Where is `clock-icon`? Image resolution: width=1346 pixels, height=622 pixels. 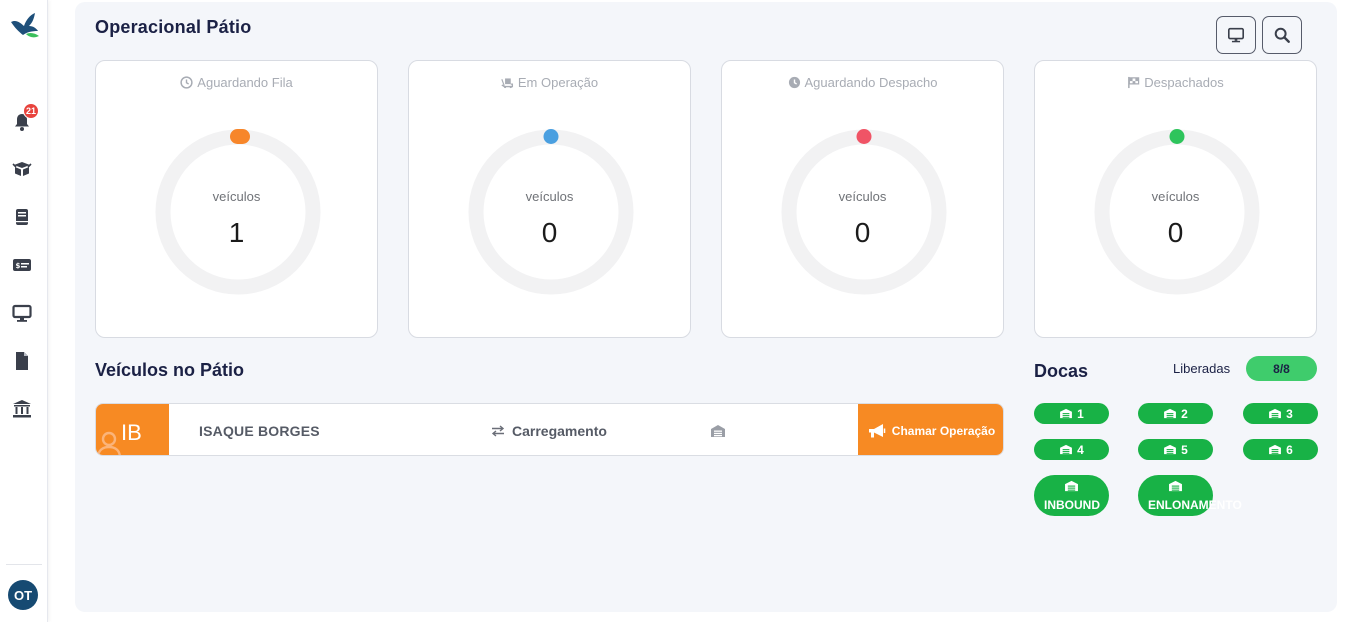 clock-icon is located at coordinates (186, 82).